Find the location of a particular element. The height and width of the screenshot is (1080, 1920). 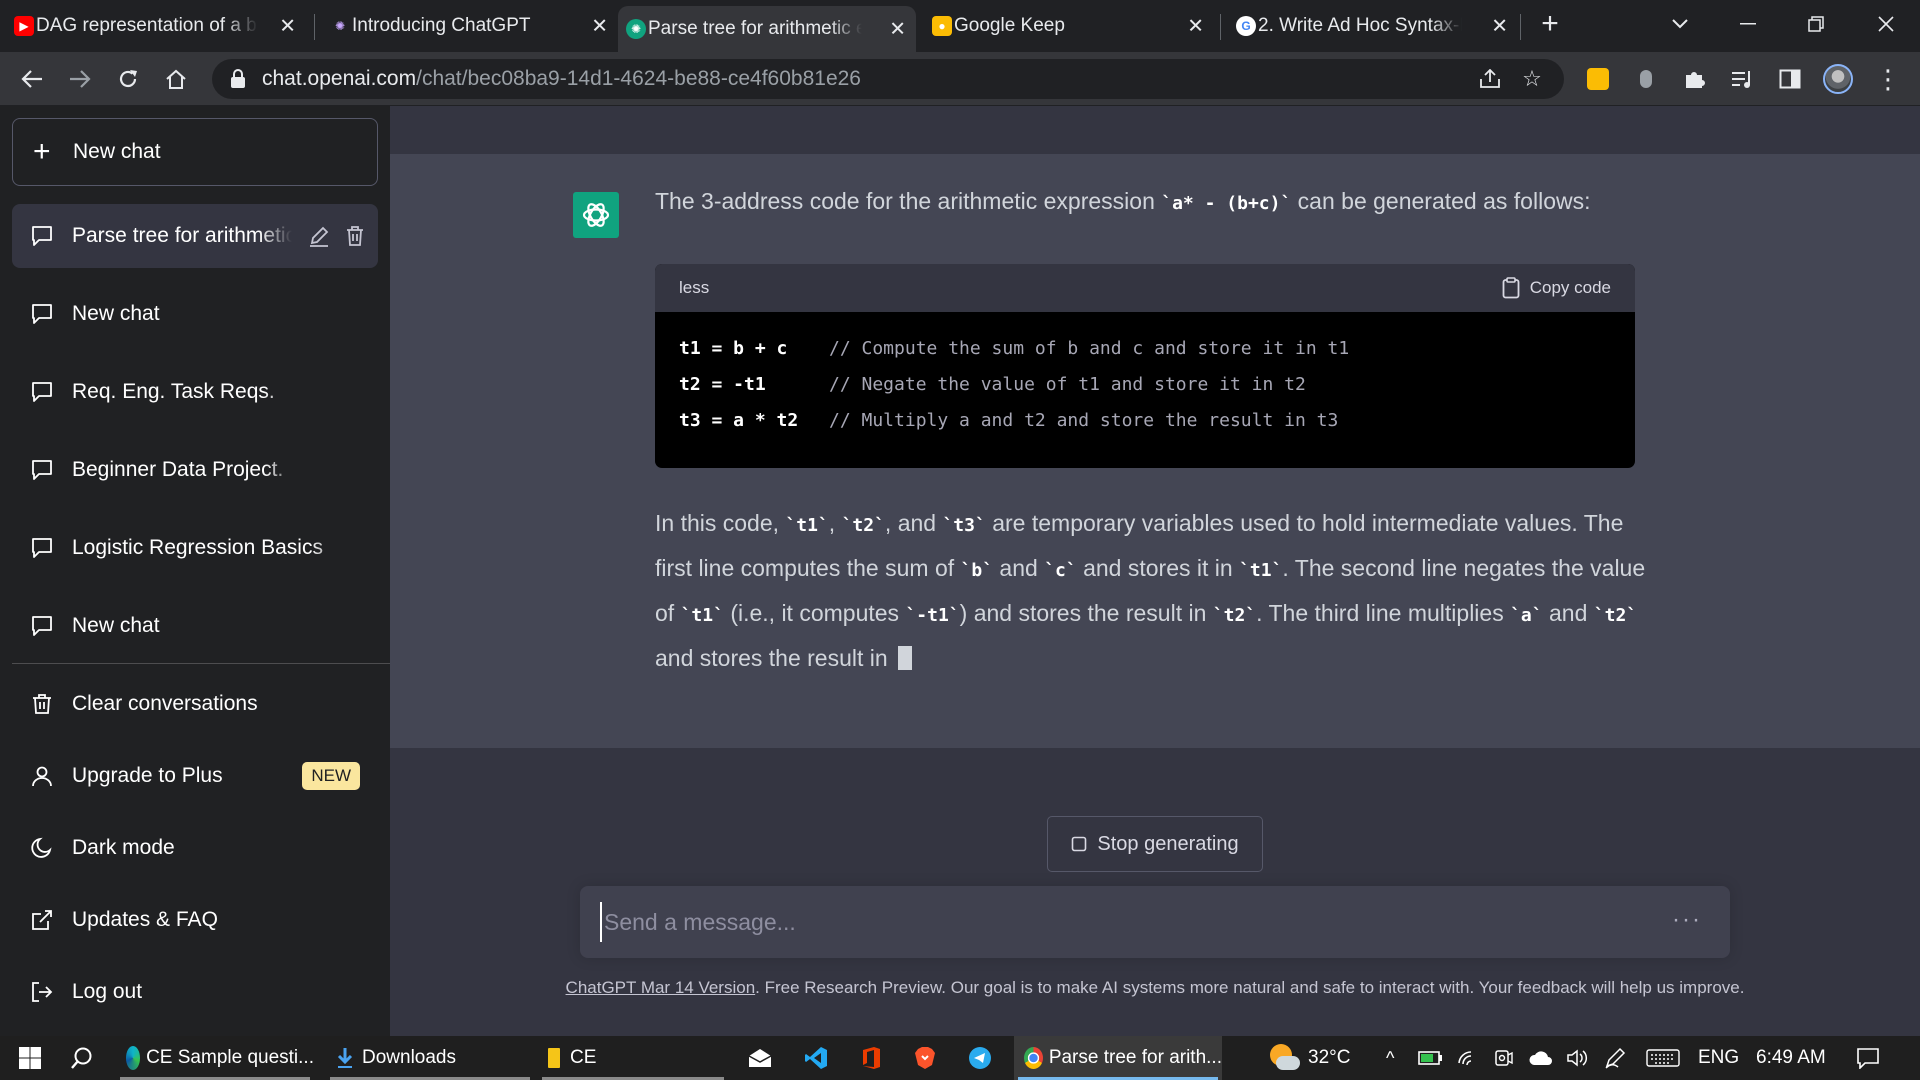

side-panel-icon is located at coordinates (1790, 79).